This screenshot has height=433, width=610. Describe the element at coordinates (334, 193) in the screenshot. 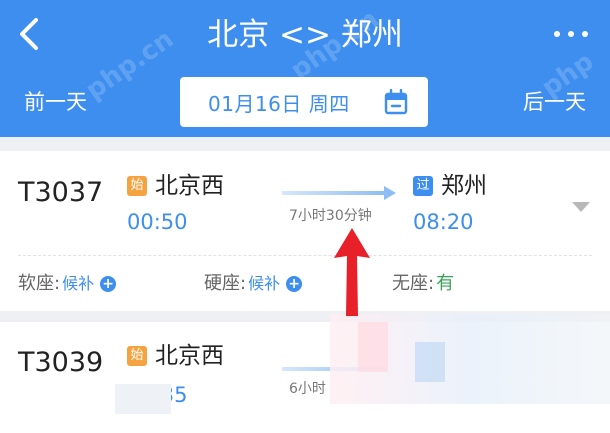

I see `route-line` at that location.